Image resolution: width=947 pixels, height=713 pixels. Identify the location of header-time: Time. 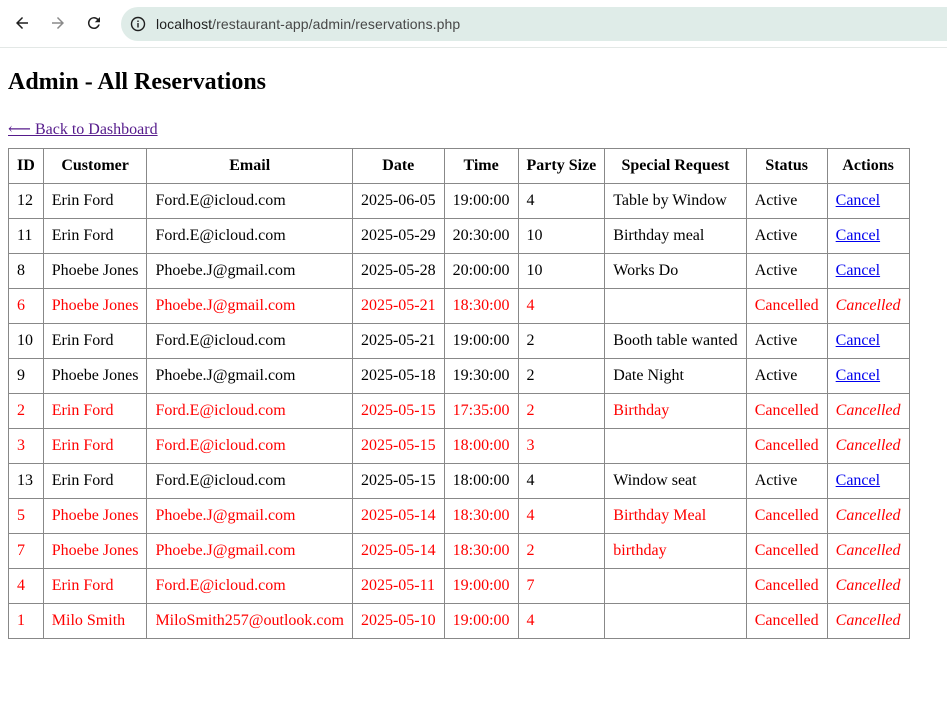
(481, 166).